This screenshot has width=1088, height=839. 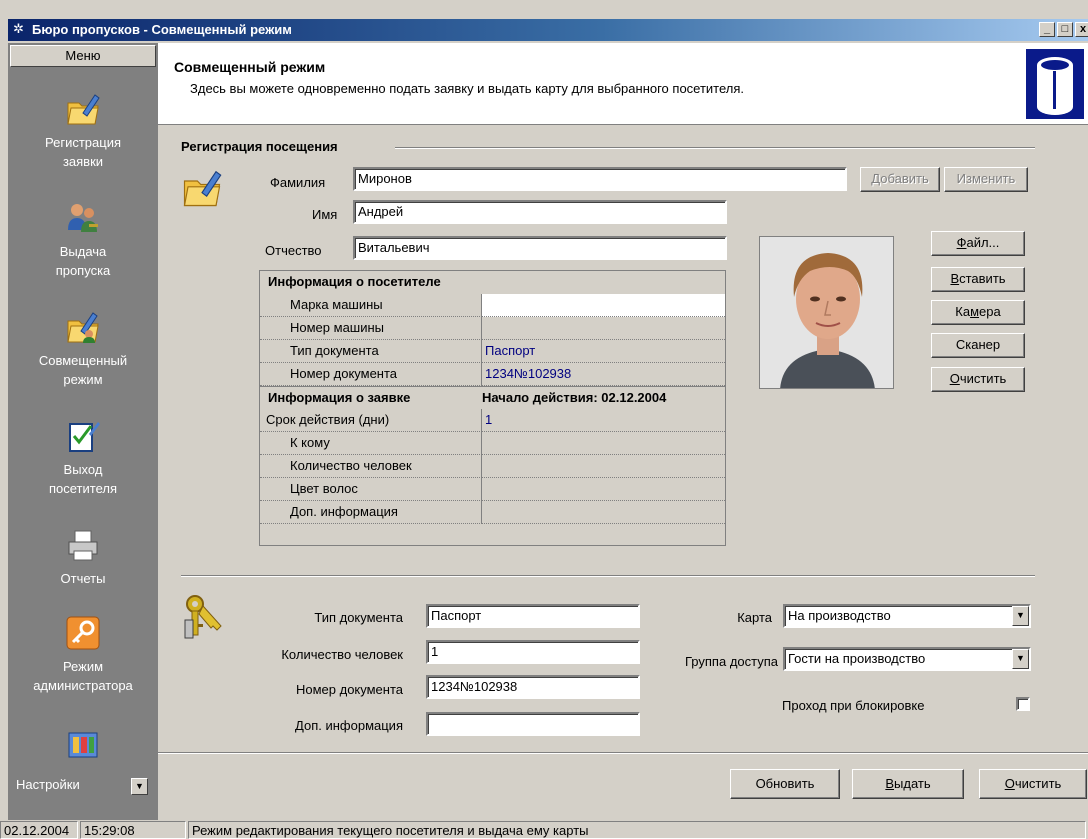 I want to click on grid-row: Номер машины, so click(x=492, y=328).